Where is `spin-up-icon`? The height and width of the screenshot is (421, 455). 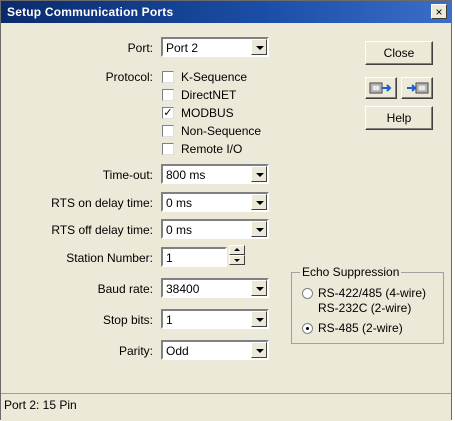
spin-up-icon is located at coordinates (237, 250).